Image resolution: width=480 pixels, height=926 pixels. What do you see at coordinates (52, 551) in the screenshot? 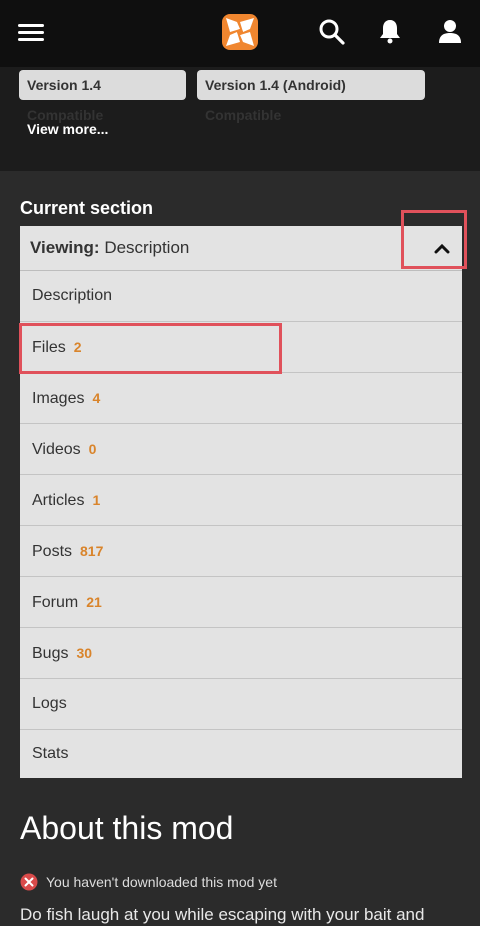
I see `item-label: Posts` at bounding box center [52, 551].